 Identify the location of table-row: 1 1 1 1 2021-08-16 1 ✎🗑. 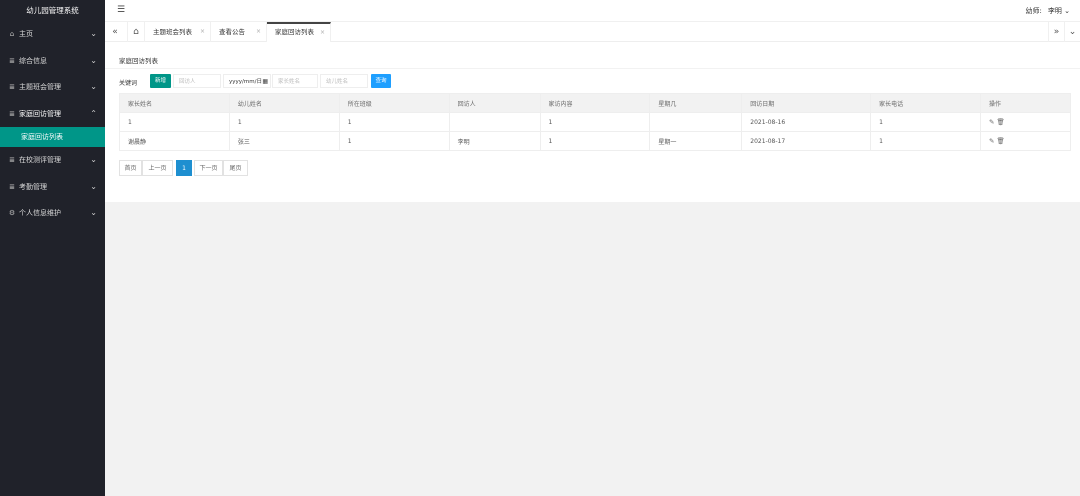
(595, 122).